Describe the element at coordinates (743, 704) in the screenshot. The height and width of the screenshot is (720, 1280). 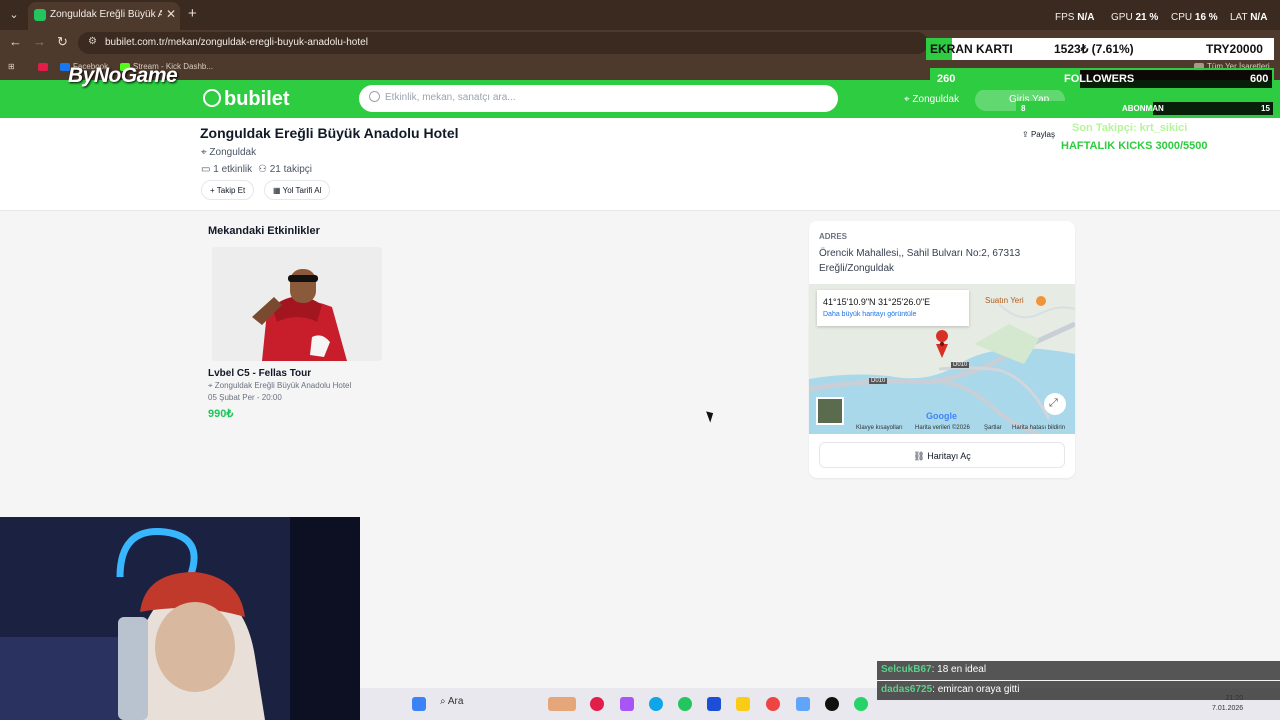
I see `file-explorer-icon` at that location.